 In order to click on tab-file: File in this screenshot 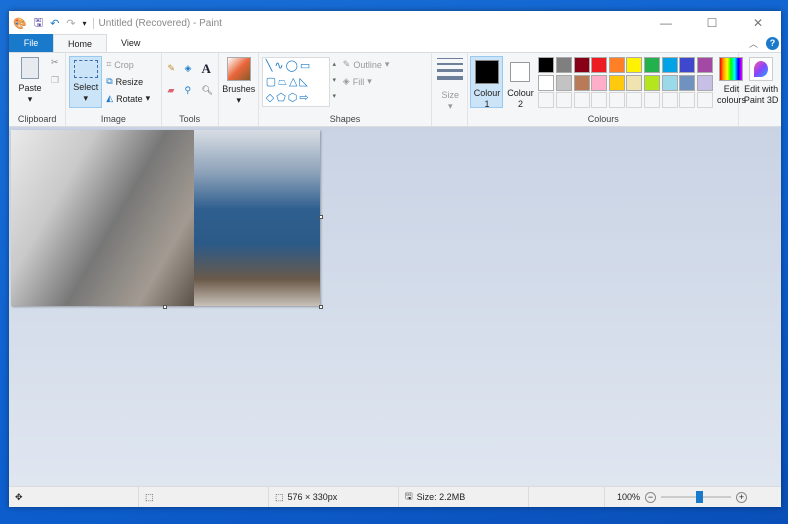, I will do `click(31, 43)`.